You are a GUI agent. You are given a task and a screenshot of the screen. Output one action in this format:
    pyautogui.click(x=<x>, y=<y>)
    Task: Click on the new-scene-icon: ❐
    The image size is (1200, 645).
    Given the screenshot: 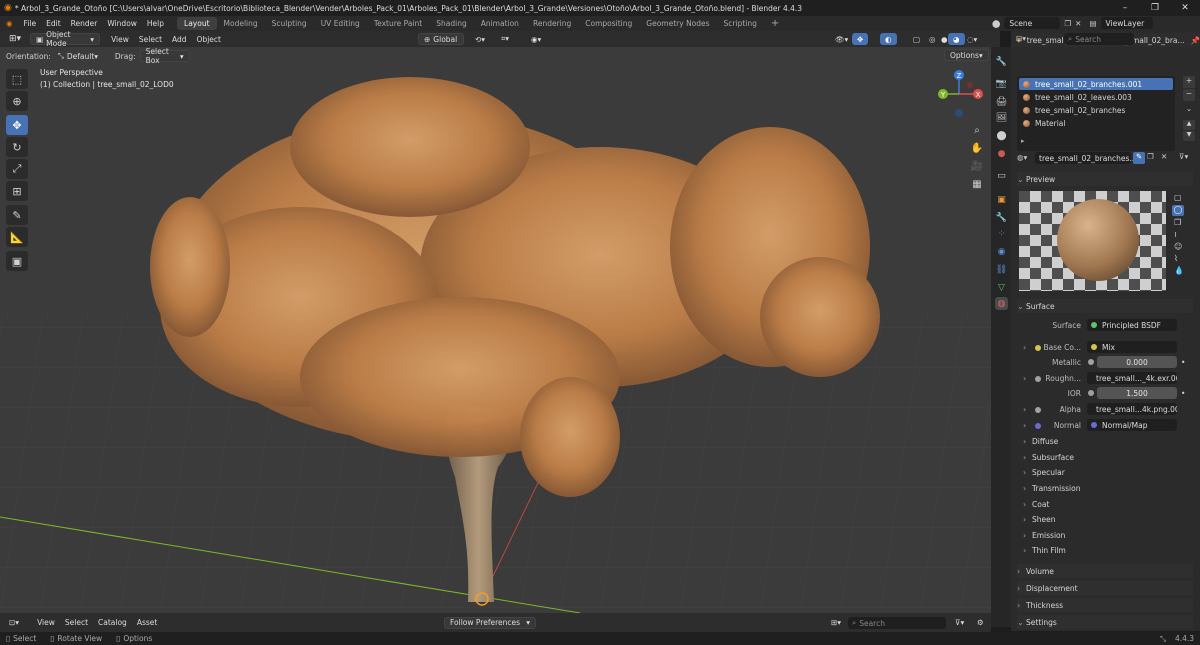 What is the action you would take?
    pyautogui.click(x=1067, y=23)
    